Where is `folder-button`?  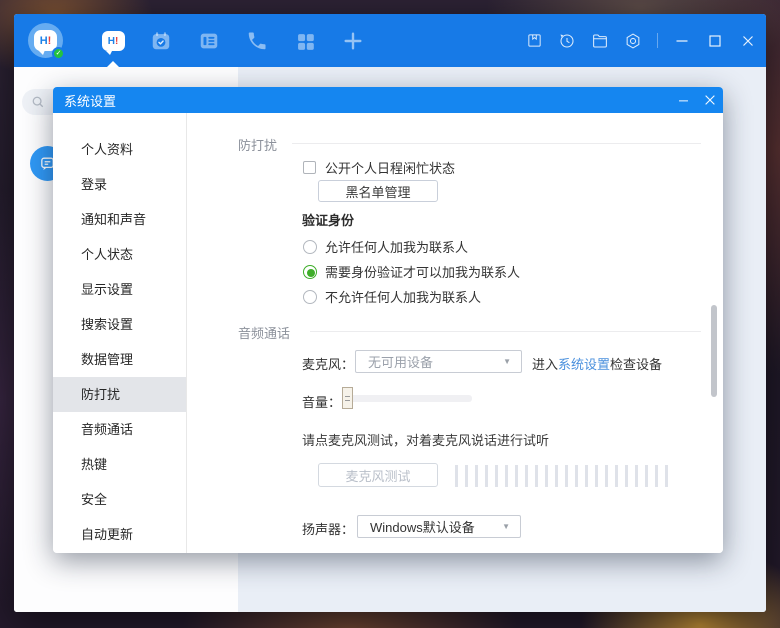 folder-button is located at coordinates (600, 41).